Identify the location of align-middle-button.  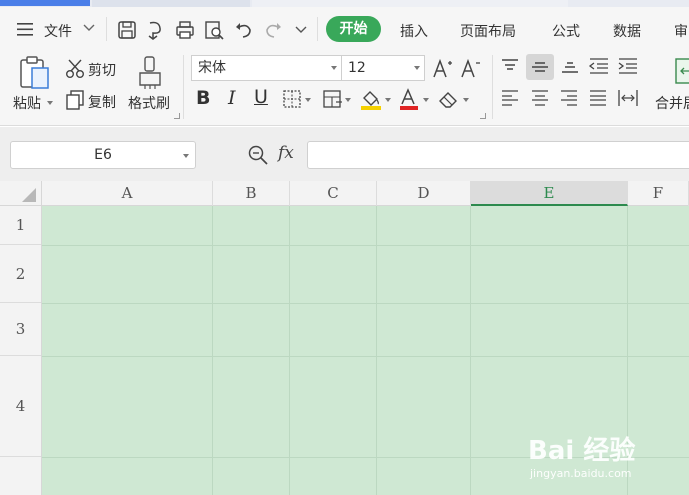
(540, 67).